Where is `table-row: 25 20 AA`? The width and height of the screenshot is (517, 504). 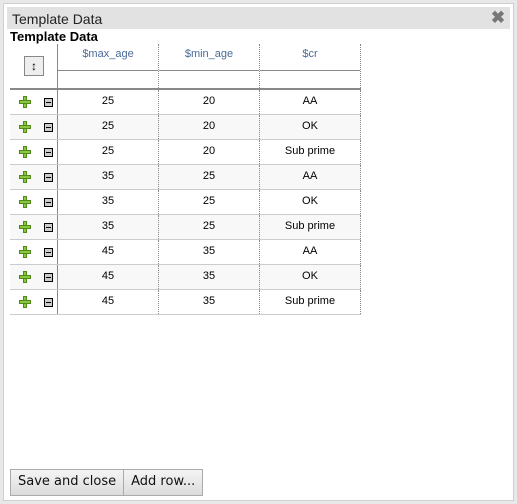
table-row: 25 20 AA is located at coordinates (185, 102).